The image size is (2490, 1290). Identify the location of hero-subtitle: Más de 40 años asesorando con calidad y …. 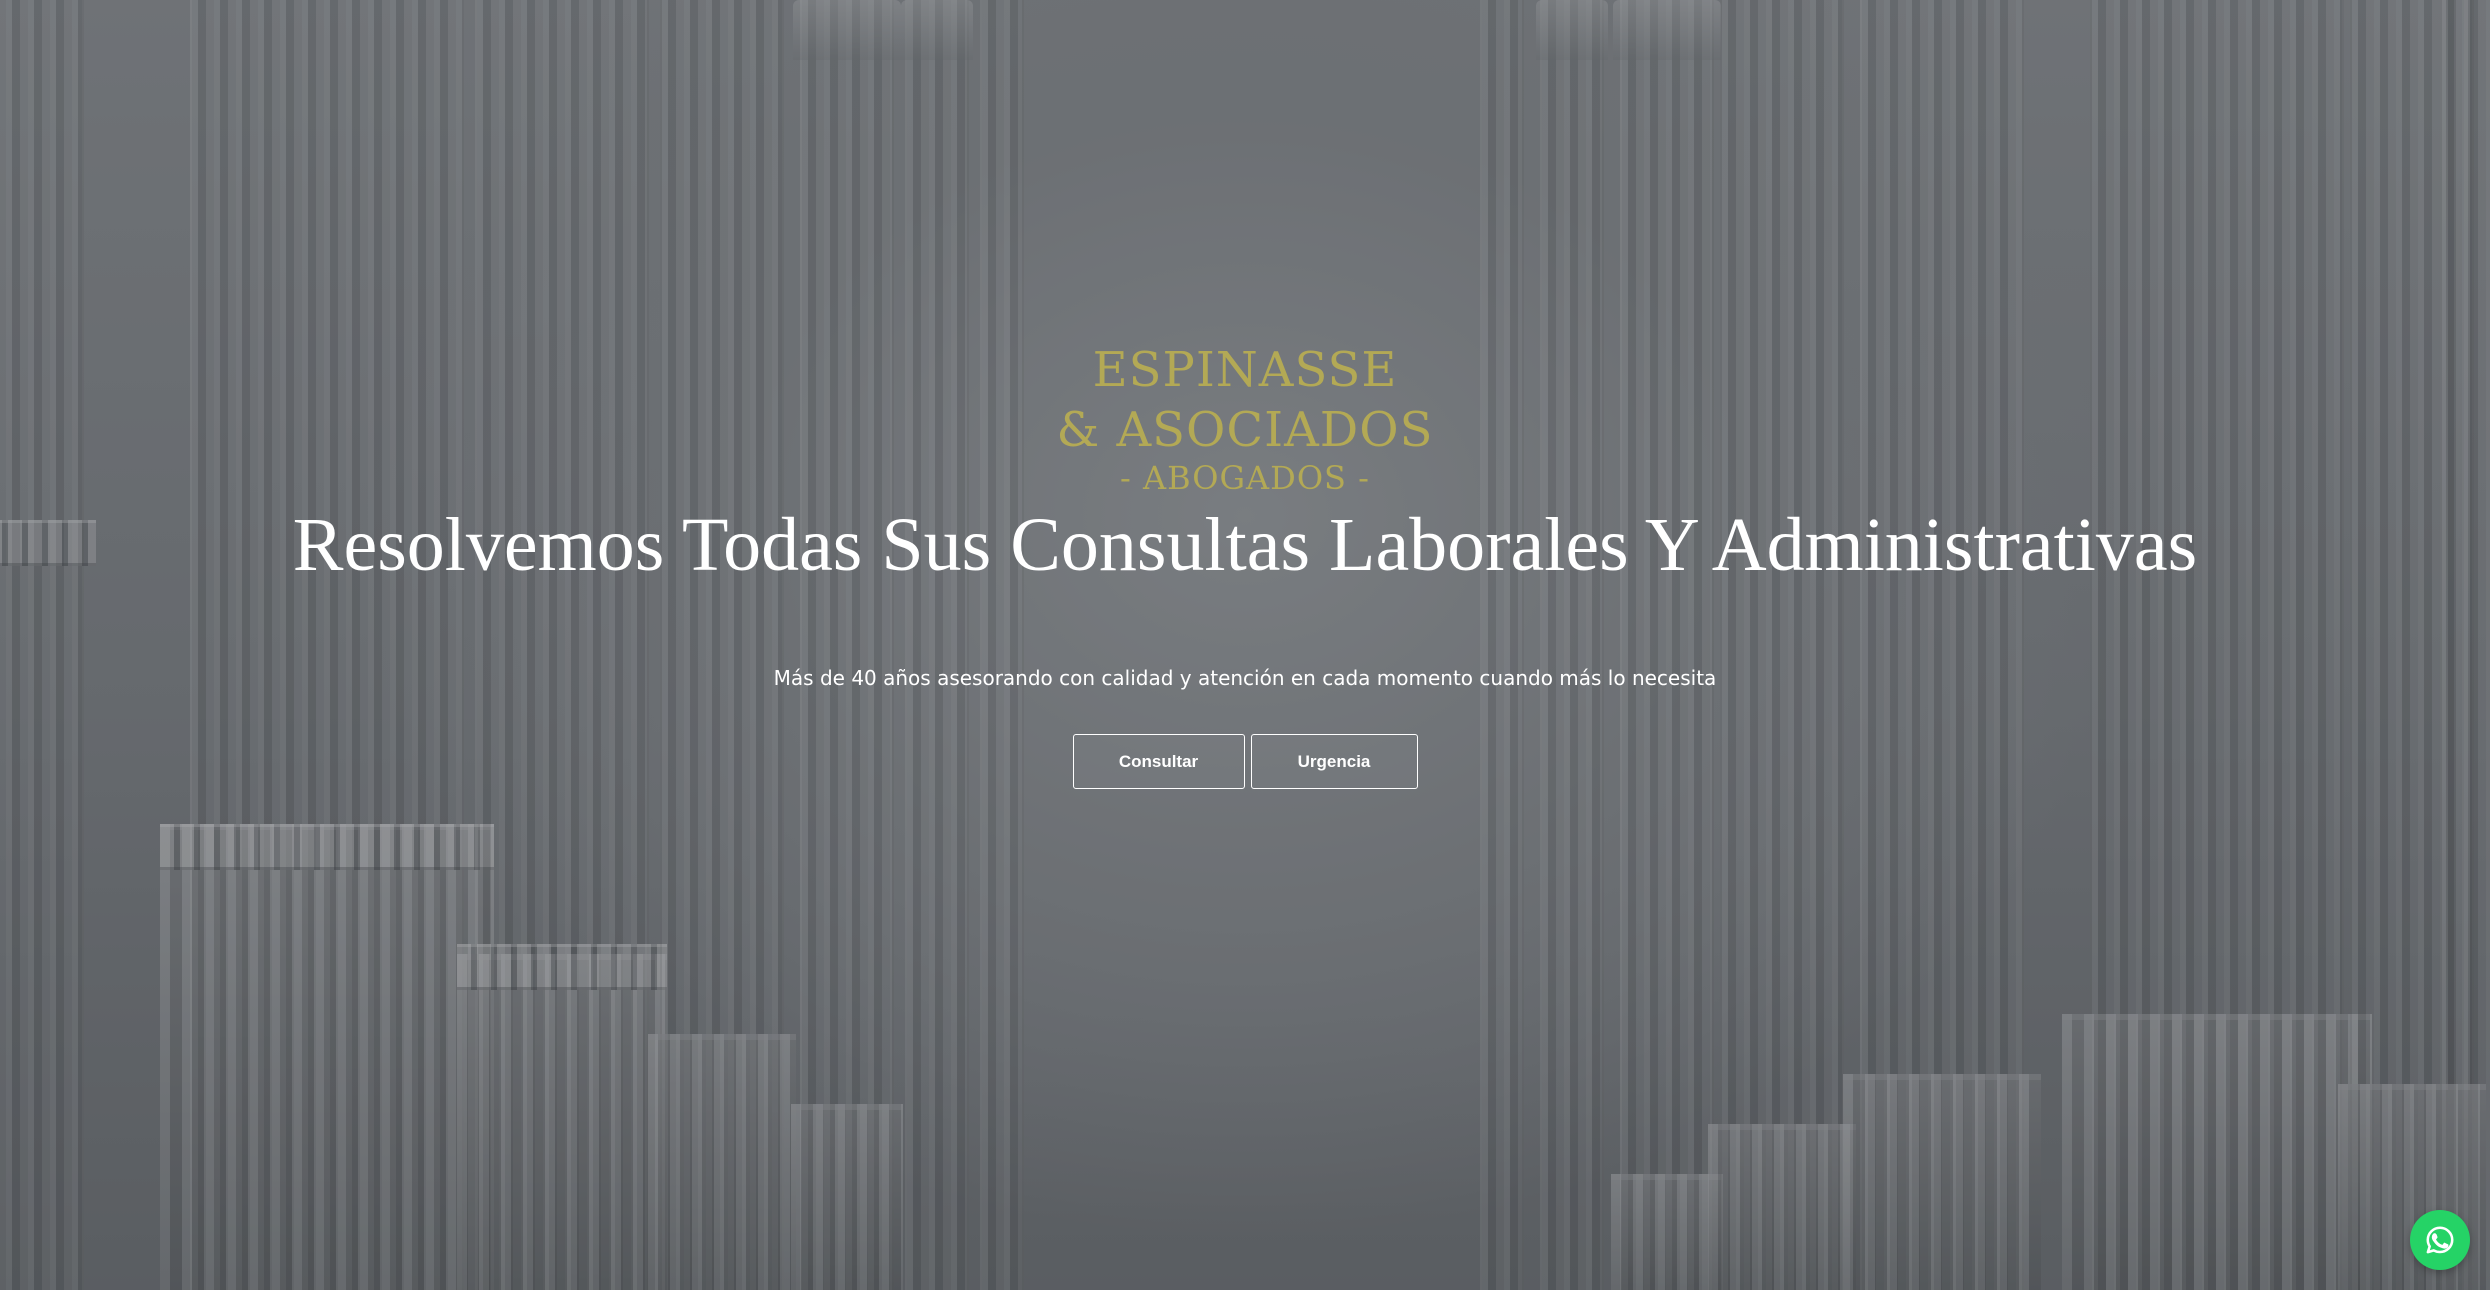
(1245, 678).